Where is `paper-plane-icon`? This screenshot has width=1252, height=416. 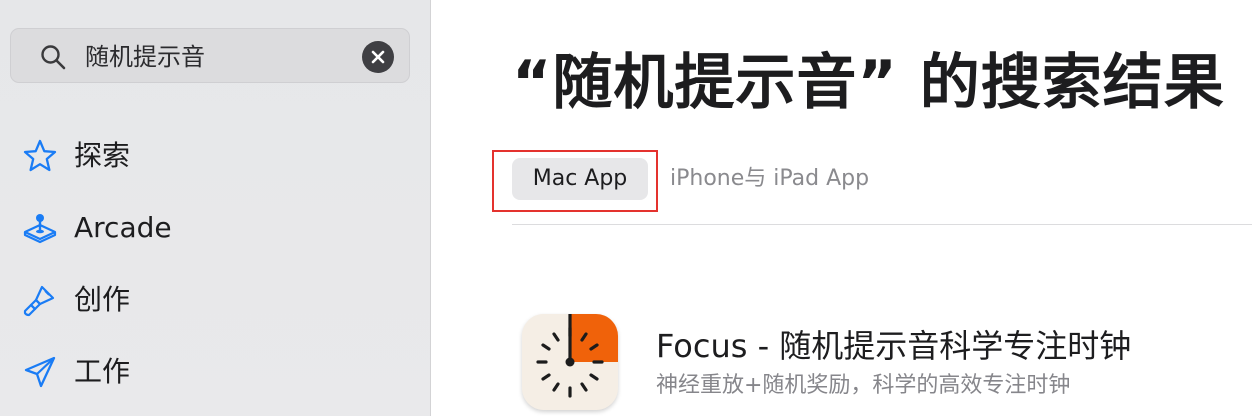
paper-plane-icon is located at coordinates (40, 372).